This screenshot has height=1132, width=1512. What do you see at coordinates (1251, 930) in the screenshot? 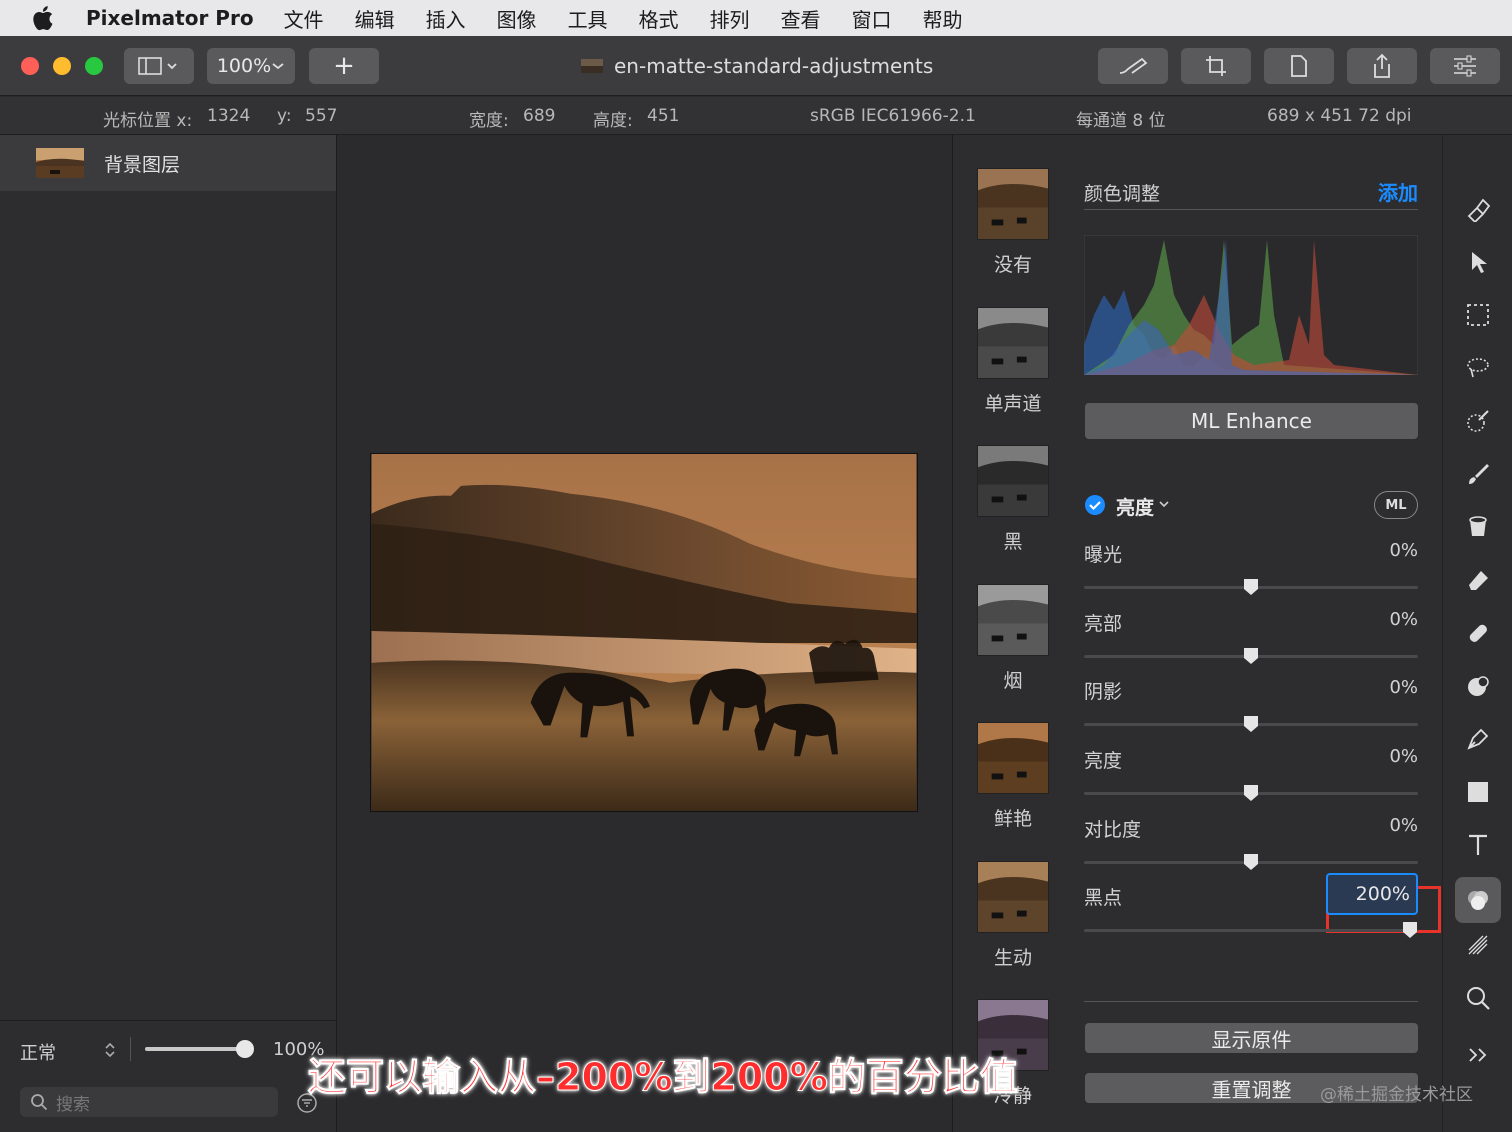
I see `slider-track` at bounding box center [1251, 930].